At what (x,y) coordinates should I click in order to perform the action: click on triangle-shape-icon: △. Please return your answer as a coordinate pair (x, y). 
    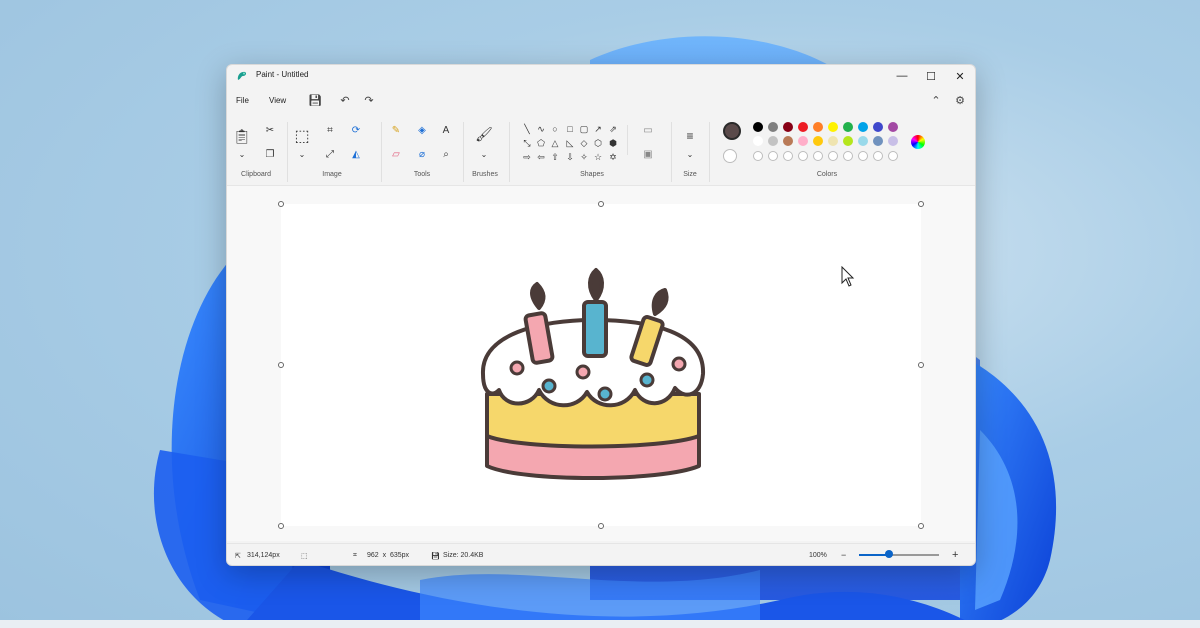
    Looking at the image, I should click on (555, 143).